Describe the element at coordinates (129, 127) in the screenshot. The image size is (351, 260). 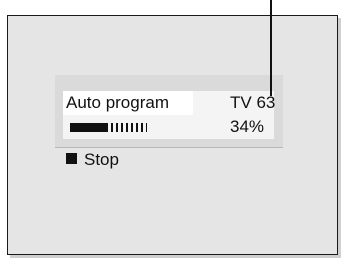
I see `progress-bar-ticks` at that location.